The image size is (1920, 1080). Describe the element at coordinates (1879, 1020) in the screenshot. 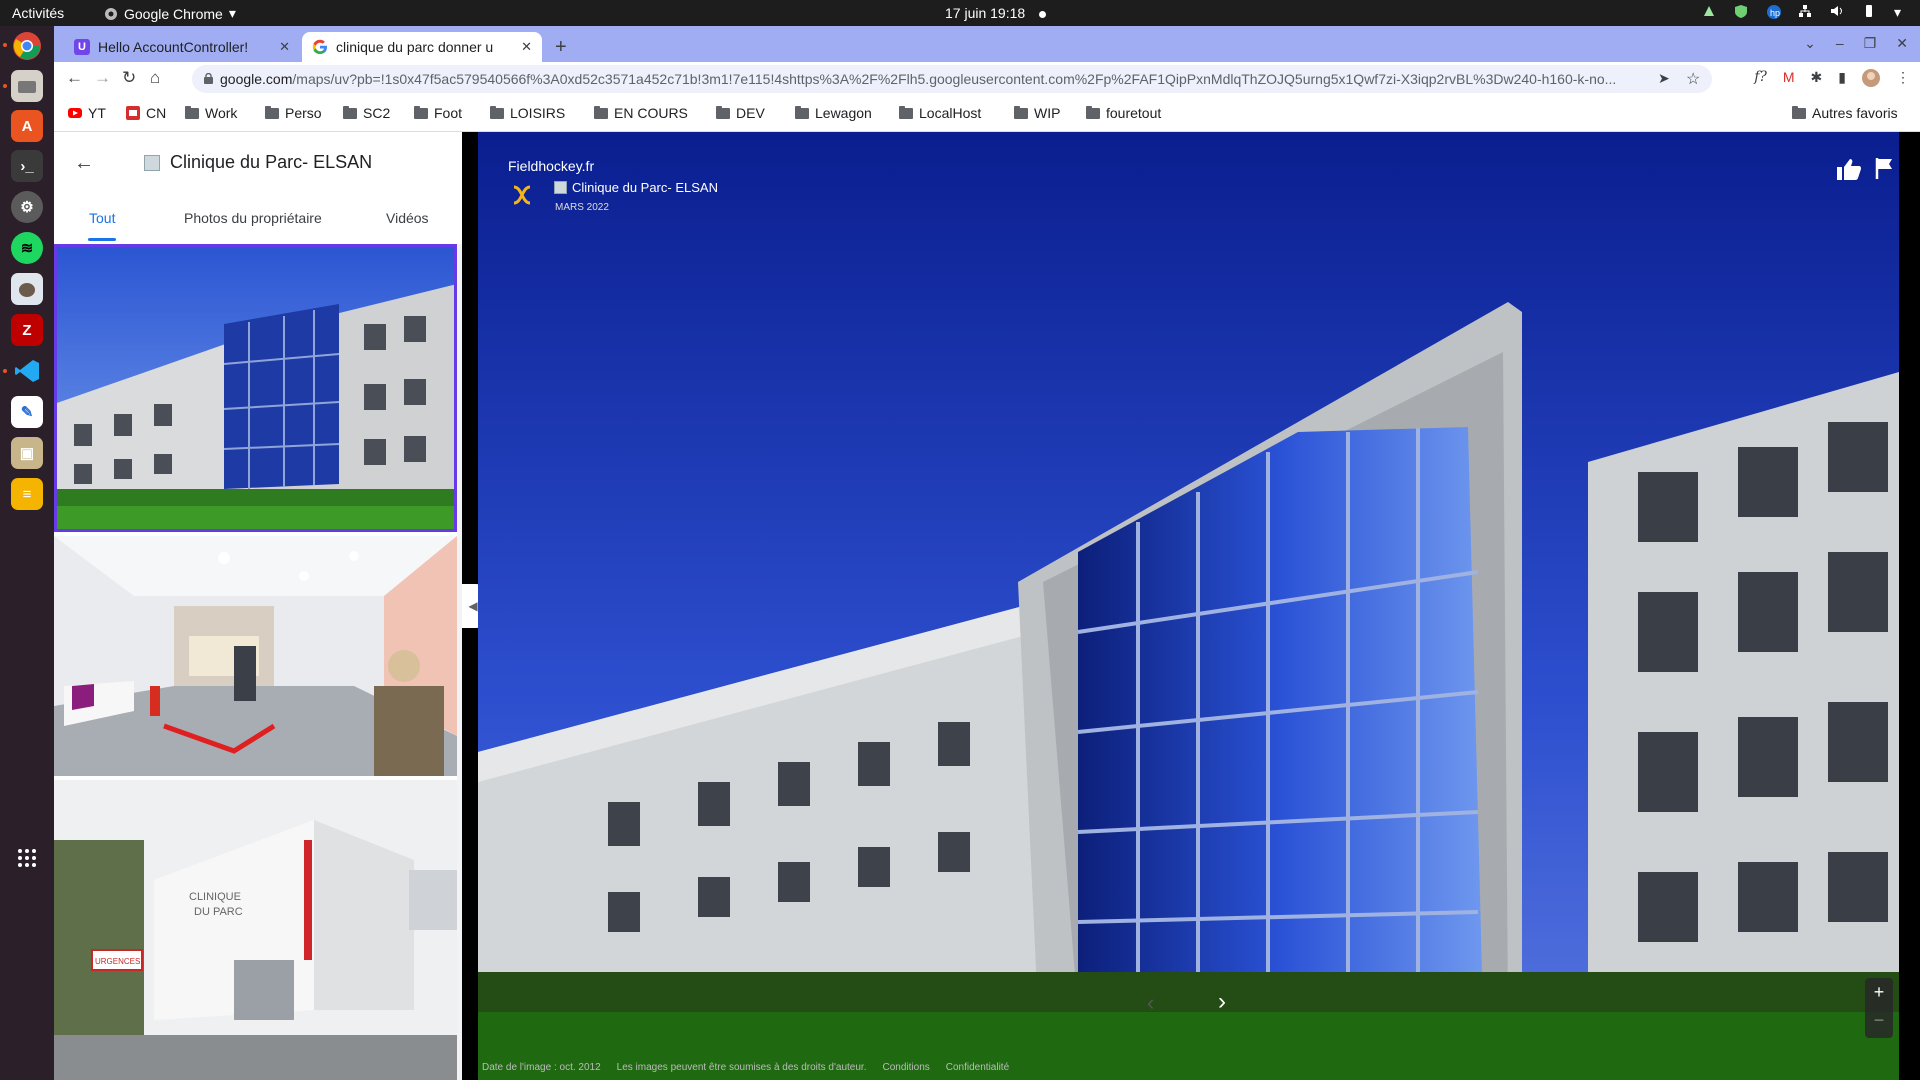

I see `zoom-out-button: −` at that location.